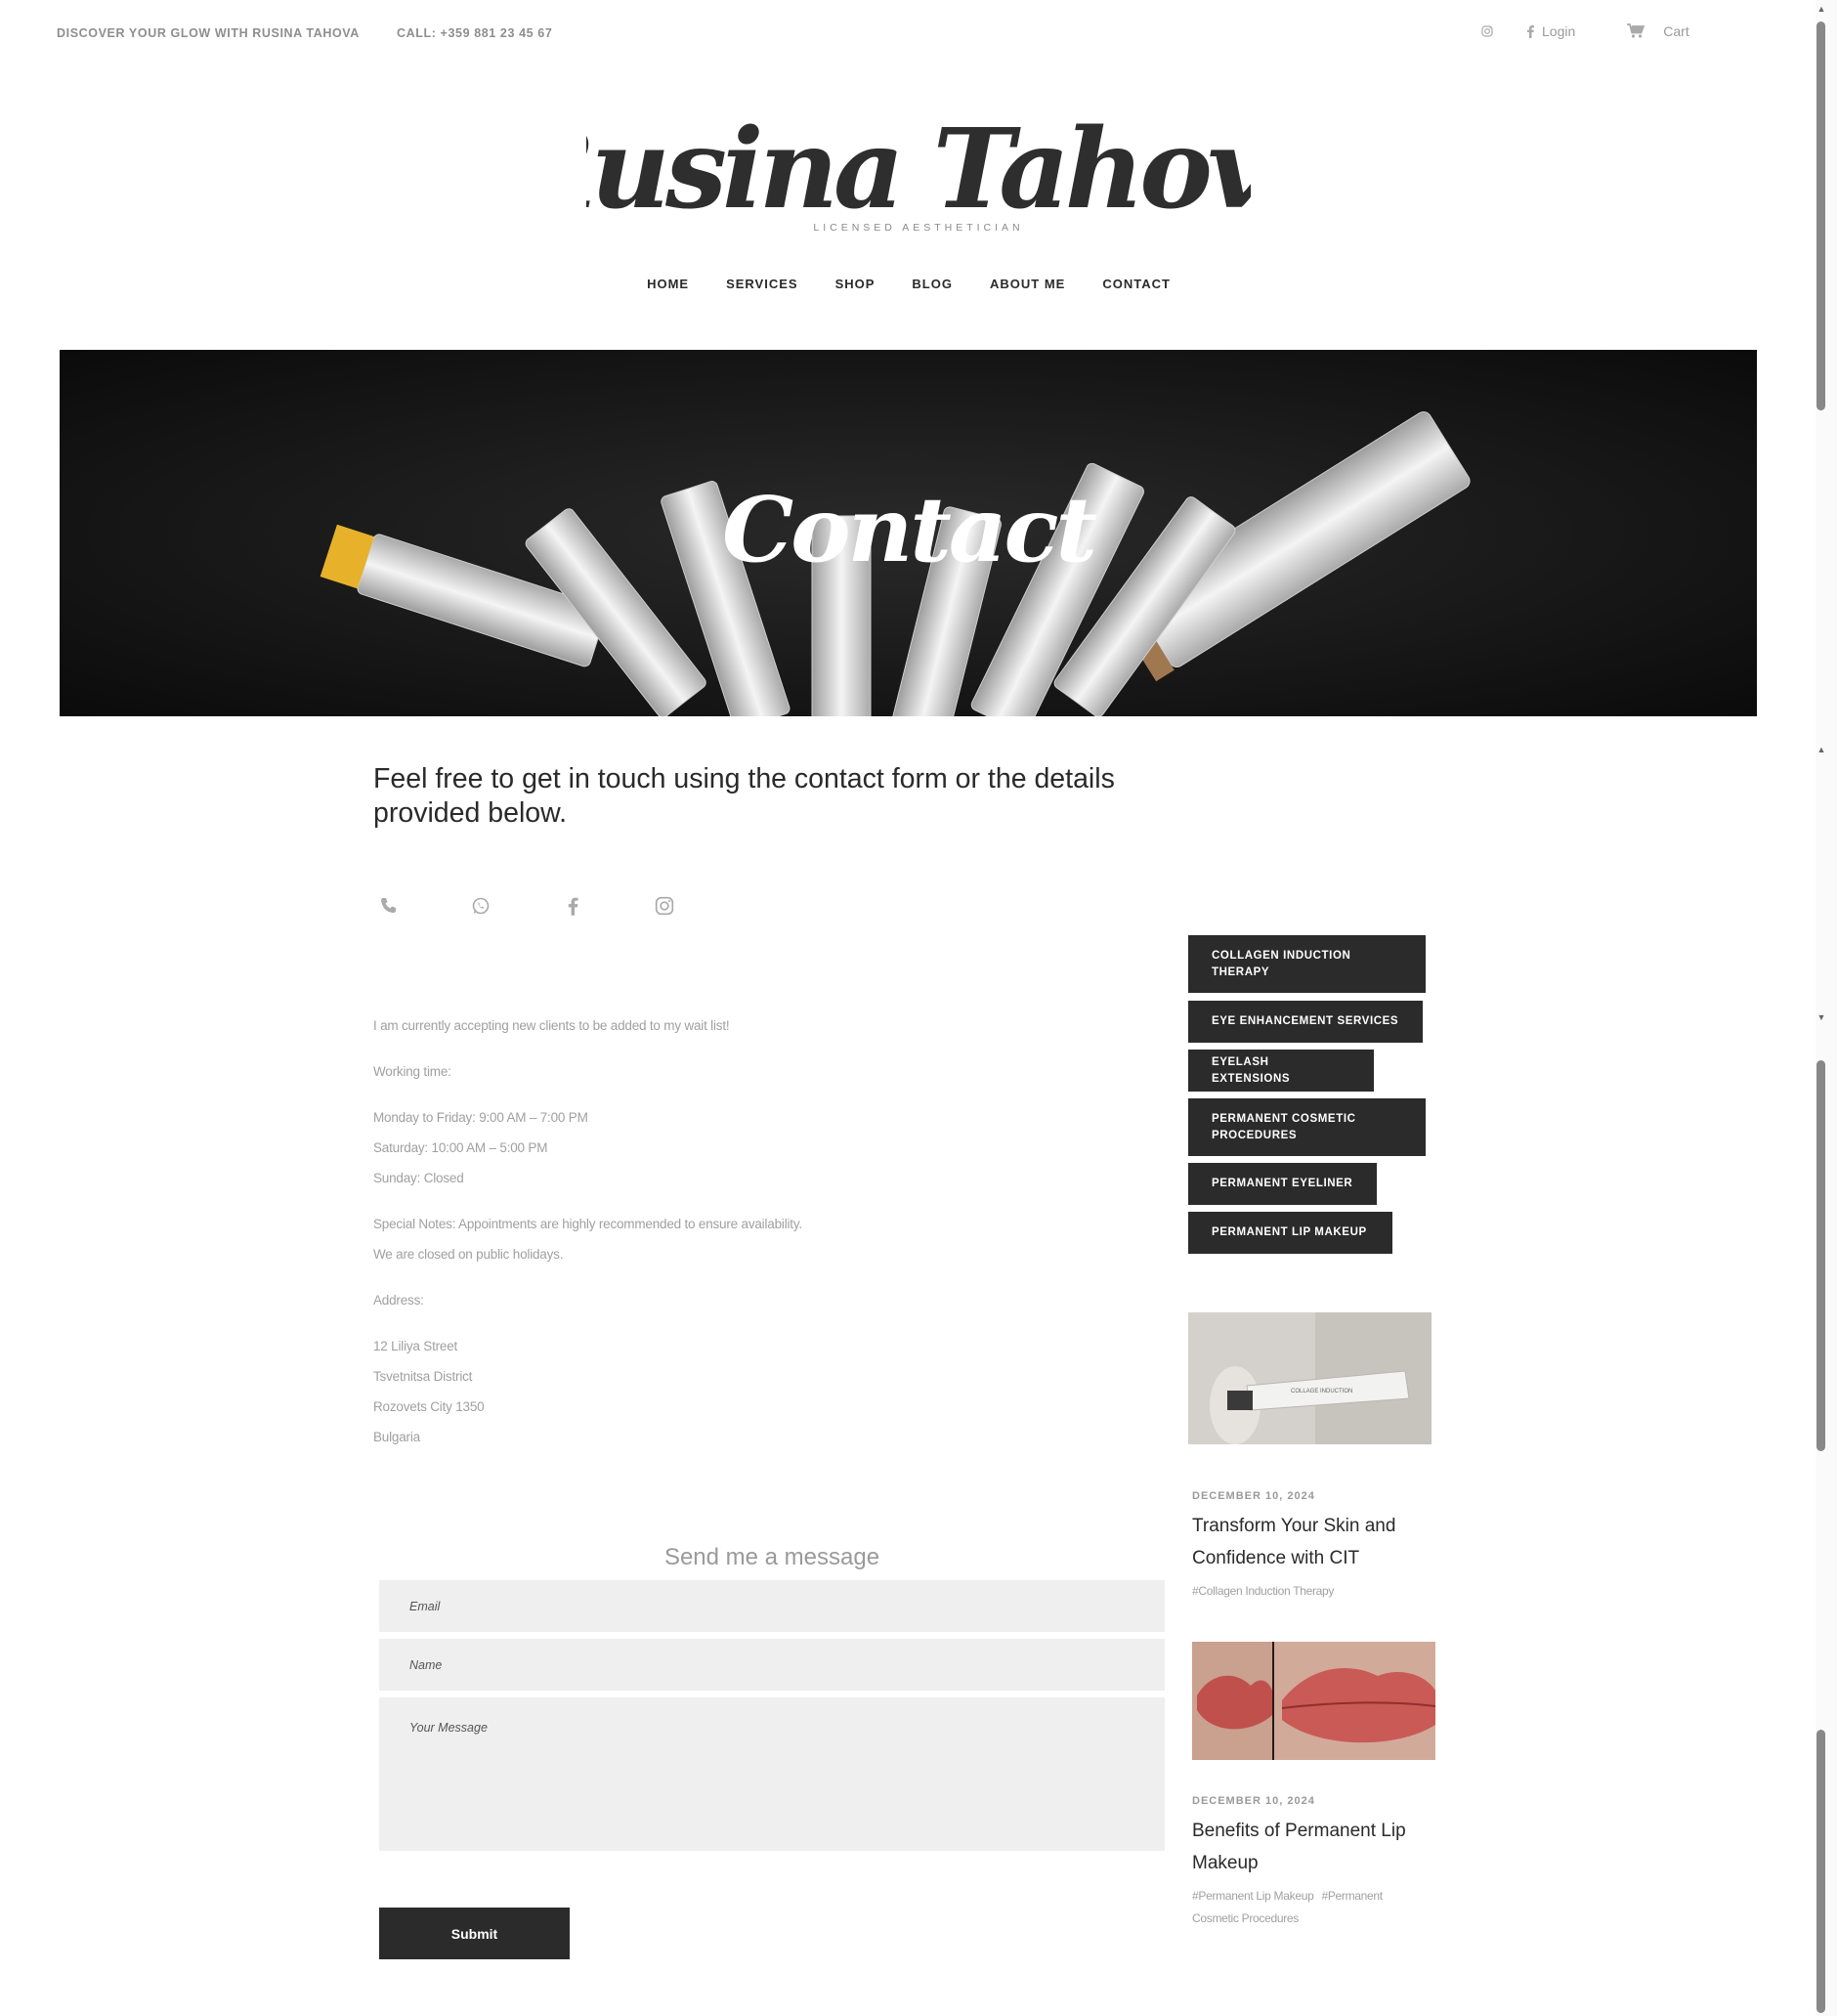 This screenshot has height=2016, width=1838. I want to click on contact-icons, so click(558, 906).